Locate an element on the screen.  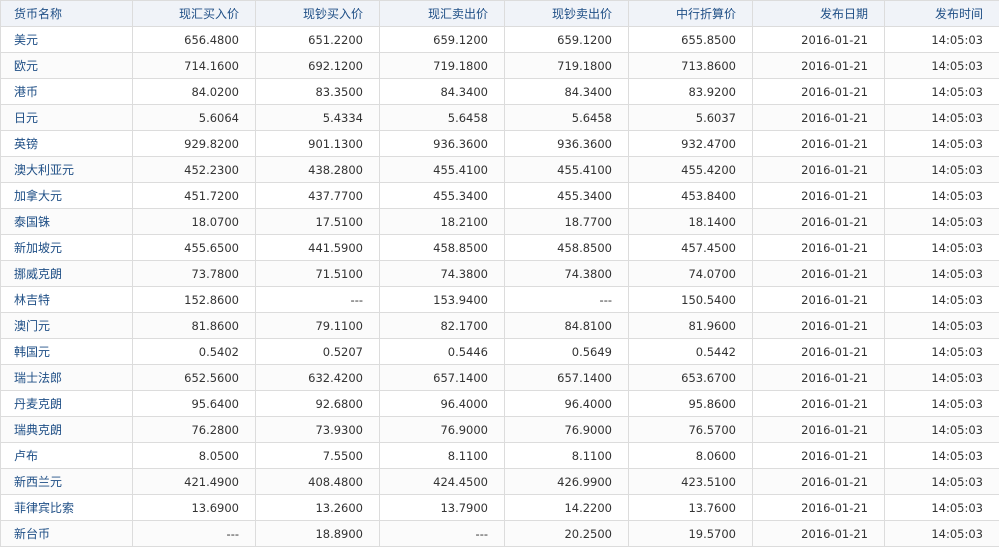
cell-spot-buy: 421.4900 is located at coordinates (194, 481).